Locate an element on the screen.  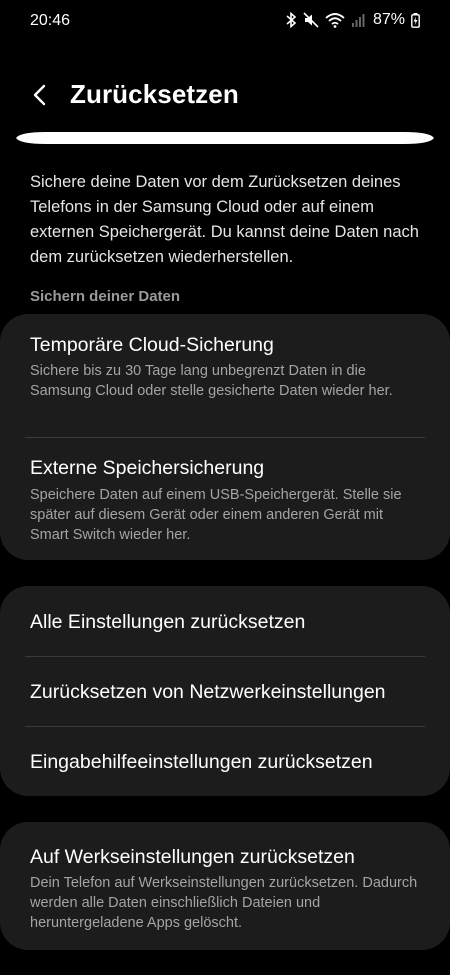
item-title: Alle Einstellungen zurücksetzen is located at coordinates (168, 622).